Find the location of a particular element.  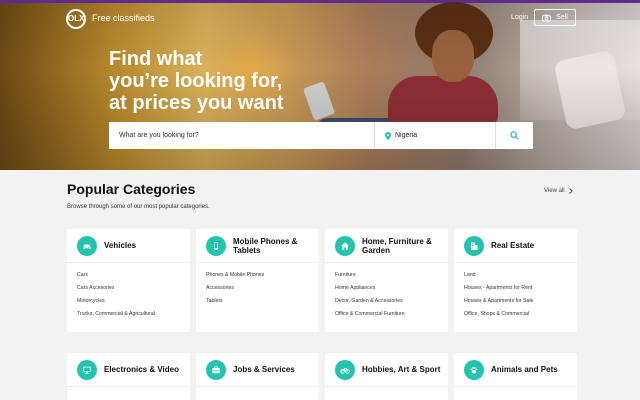

subcategory-link: Office & Commercial Furniture is located at coordinates (391, 316).